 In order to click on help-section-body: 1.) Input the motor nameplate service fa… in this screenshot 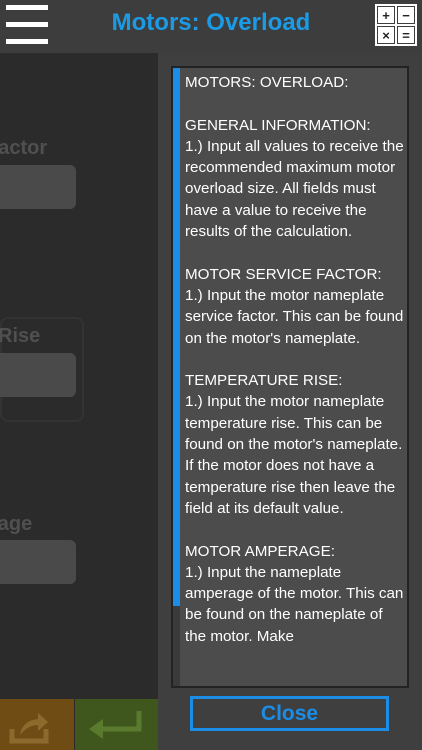, I will do `click(294, 316)`.